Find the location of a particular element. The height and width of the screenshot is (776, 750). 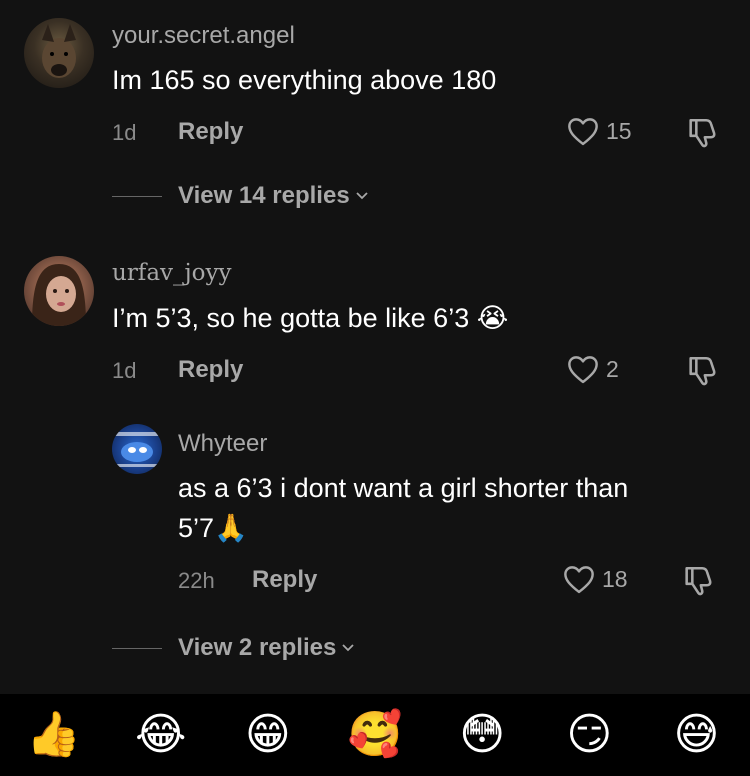

smiling-hearts-emoji-button: 🥰 is located at coordinates (375, 735).